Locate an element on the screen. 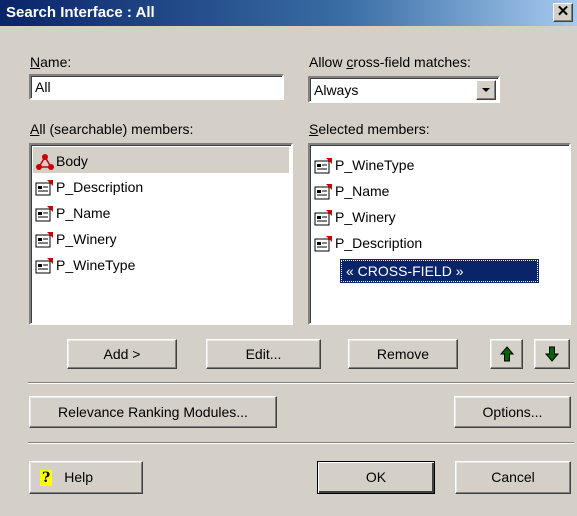  arrow-up-icon is located at coordinates (507, 355).